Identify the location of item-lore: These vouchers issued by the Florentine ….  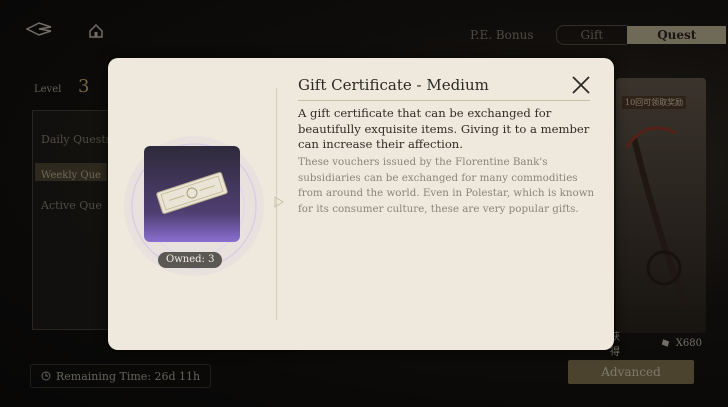
(446, 185).